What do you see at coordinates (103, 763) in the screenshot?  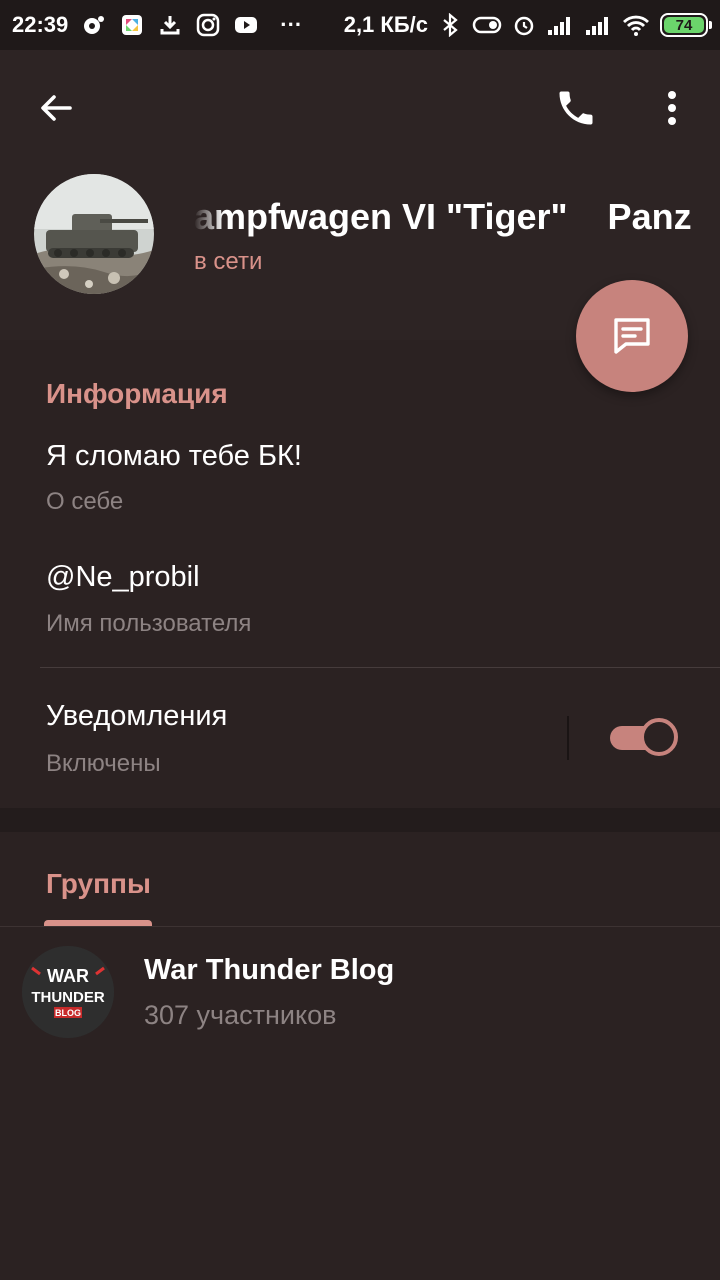 I see `notifications-state: Включены` at bounding box center [103, 763].